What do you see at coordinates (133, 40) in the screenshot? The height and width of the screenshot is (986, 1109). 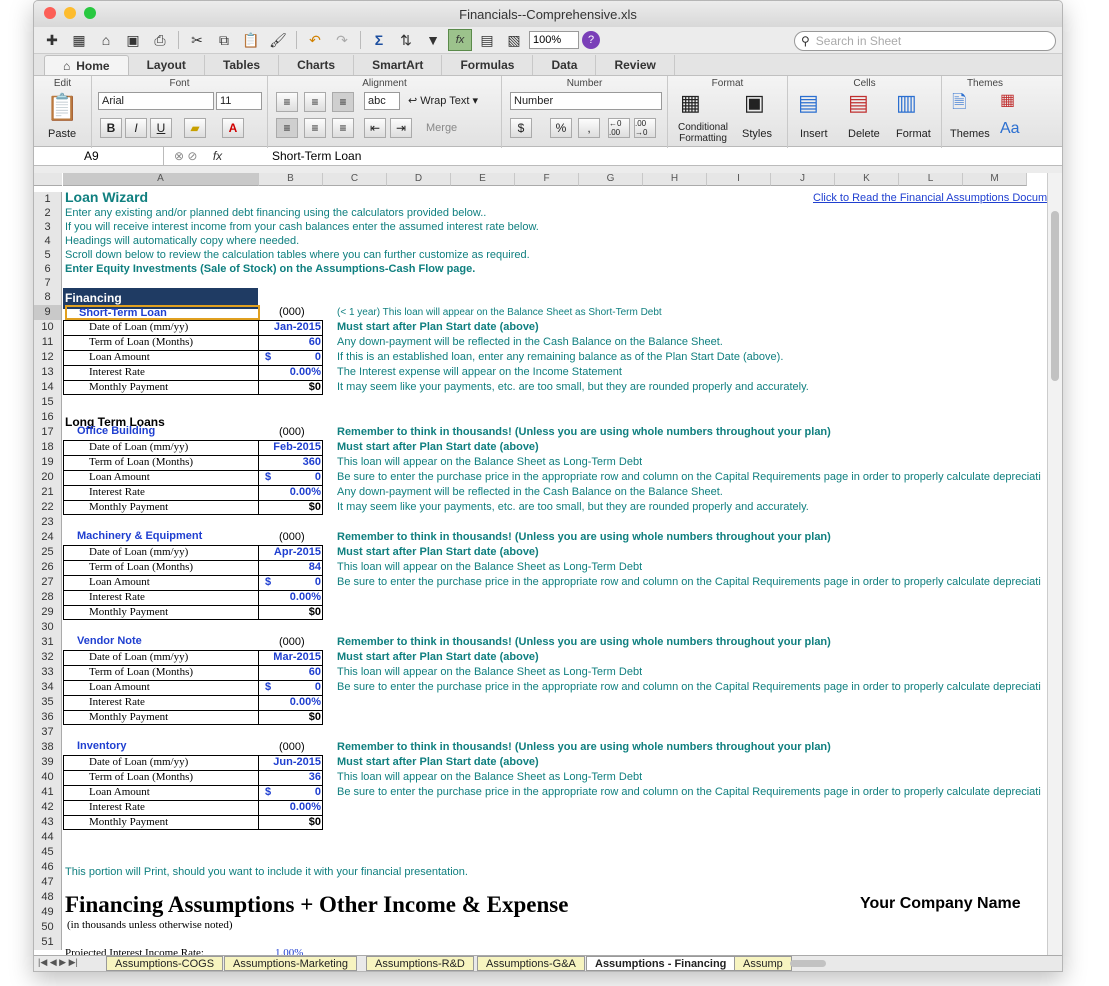 I see `save-icon: ▣` at bounding box center [133, 40].